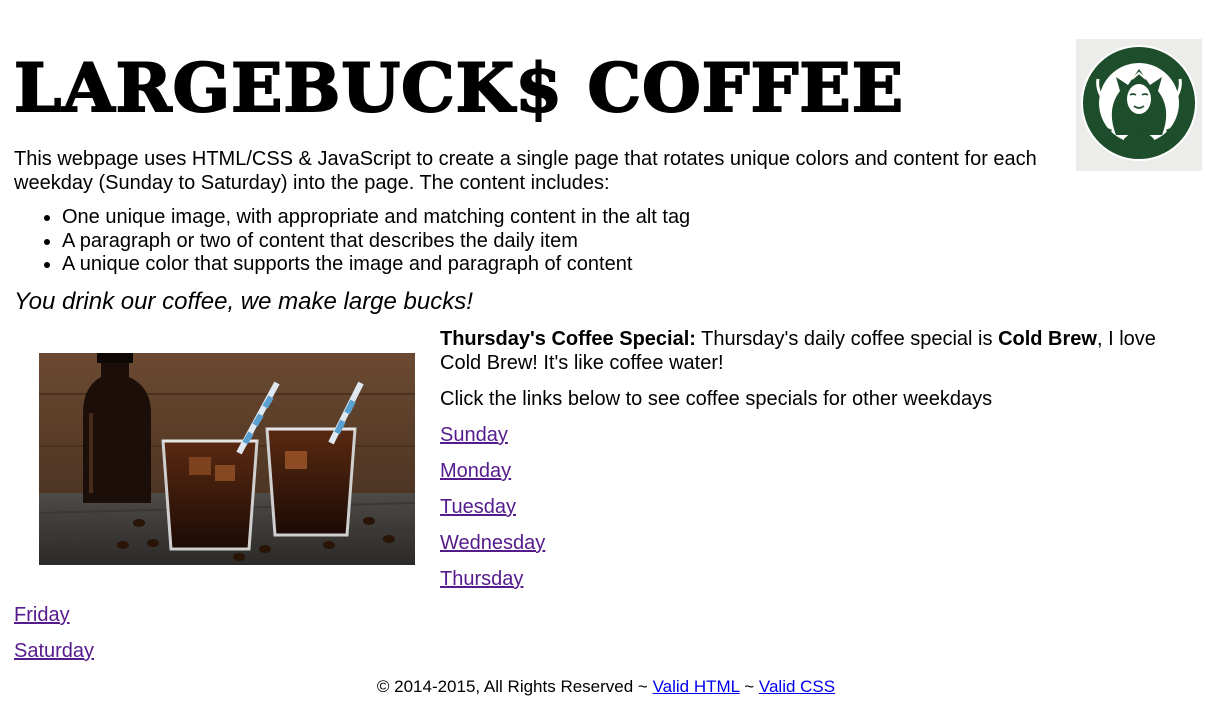  I want to click on valid-html-link: Valid HTML, so click(696, 686).